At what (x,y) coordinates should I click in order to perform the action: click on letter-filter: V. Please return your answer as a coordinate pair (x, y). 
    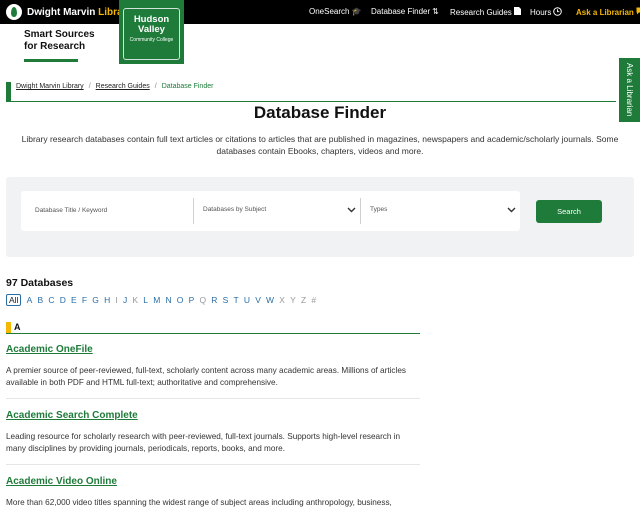
    Looking at the image, I should click on (258, 300).